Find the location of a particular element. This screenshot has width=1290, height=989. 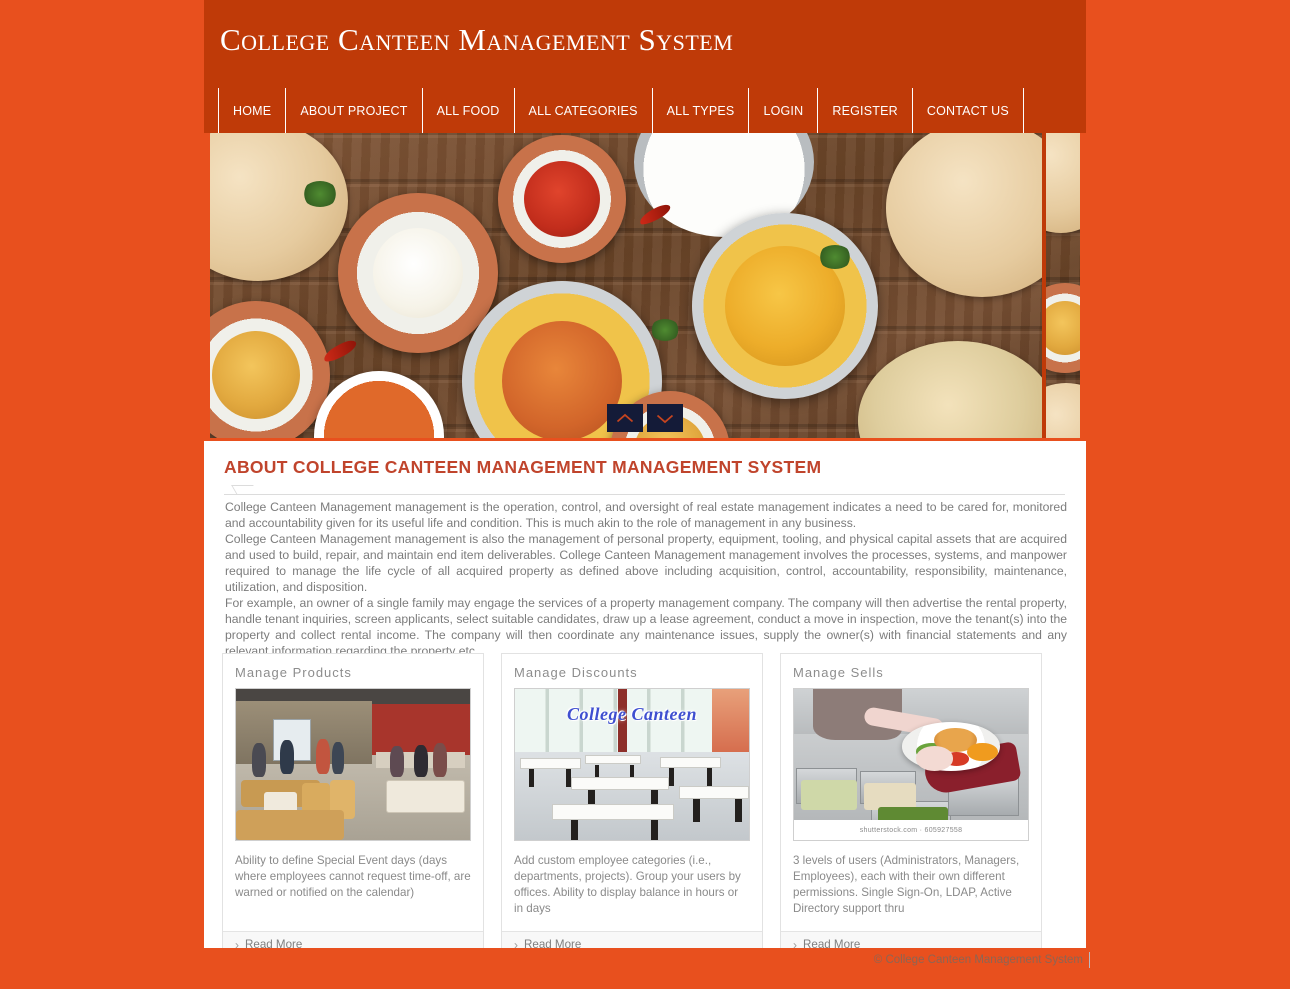

chevron-down-icon is located at coordinates (665, 418).